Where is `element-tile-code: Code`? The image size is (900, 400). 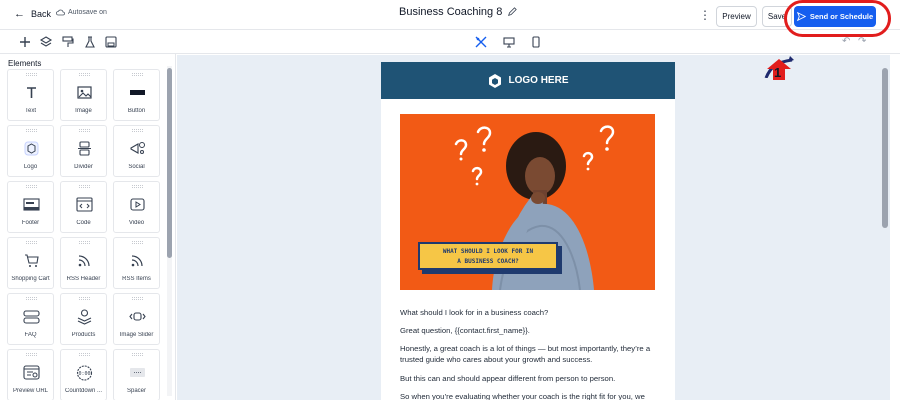
element-tile-code: Code is located at coordinates (83, 207).